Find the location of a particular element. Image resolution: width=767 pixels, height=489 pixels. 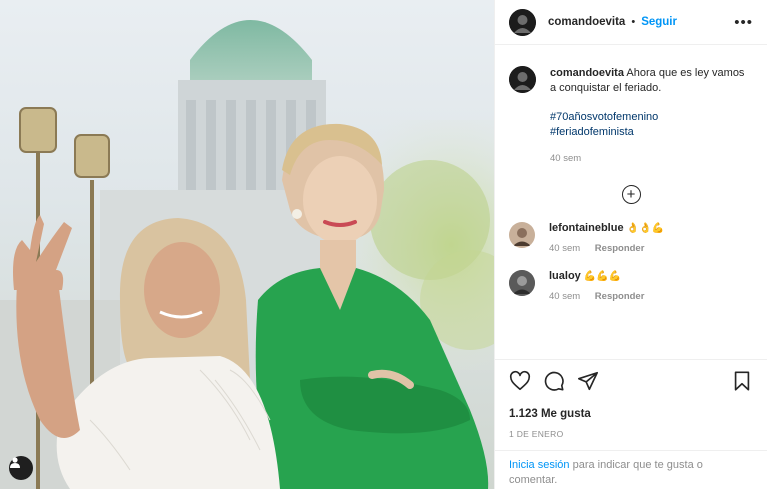

heart-icon is located at coordinates (520, 381).